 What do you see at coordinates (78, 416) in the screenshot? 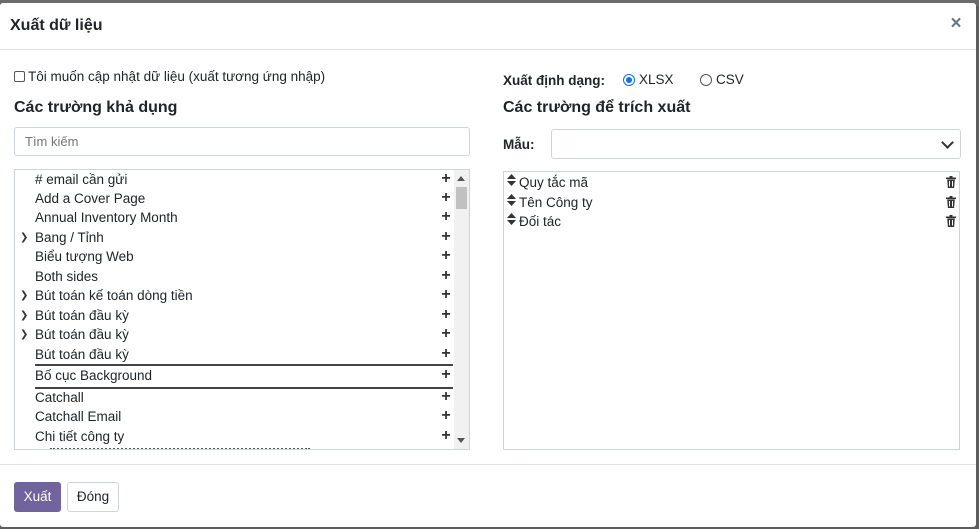
I see `field-label: Catchall Email` at bounding box center [78, 416].